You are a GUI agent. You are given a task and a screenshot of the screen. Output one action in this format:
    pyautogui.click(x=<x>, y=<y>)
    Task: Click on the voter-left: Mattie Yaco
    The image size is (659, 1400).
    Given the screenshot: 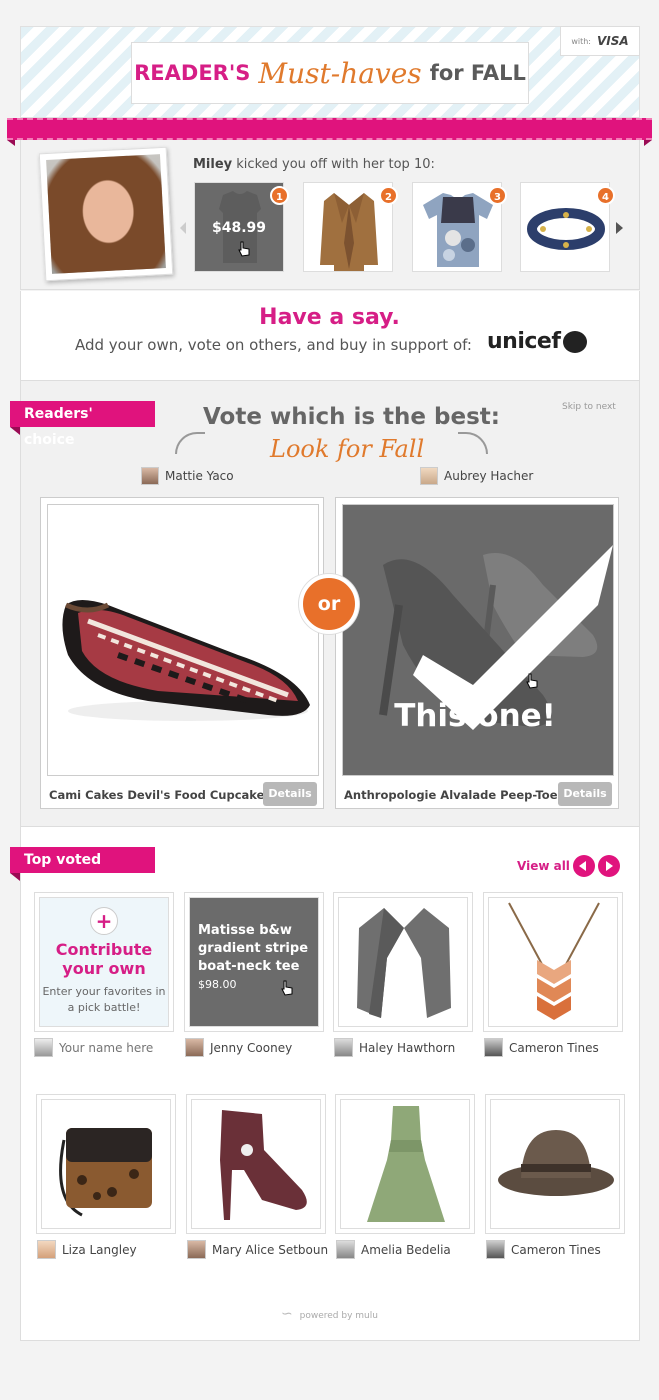 What is the action you would take?
    pyautogui.click(x=187, y=476)
    